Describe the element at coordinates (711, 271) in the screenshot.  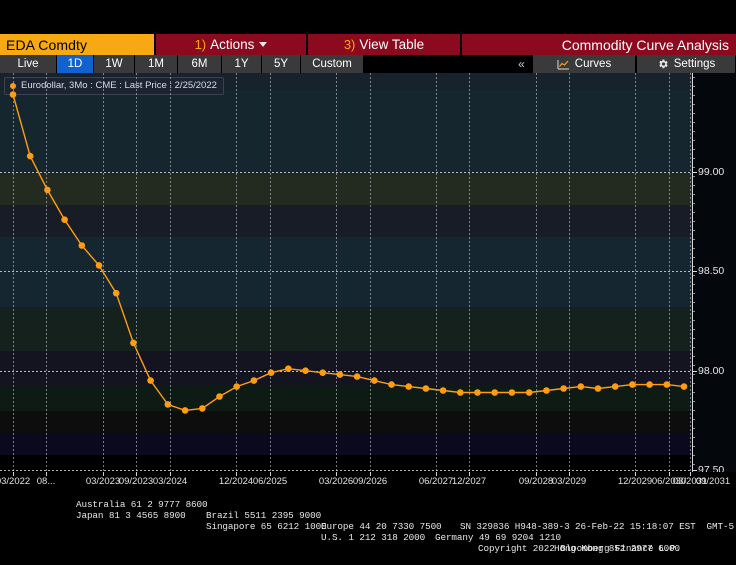
I see `y-axis-label: 98.50` at that location.